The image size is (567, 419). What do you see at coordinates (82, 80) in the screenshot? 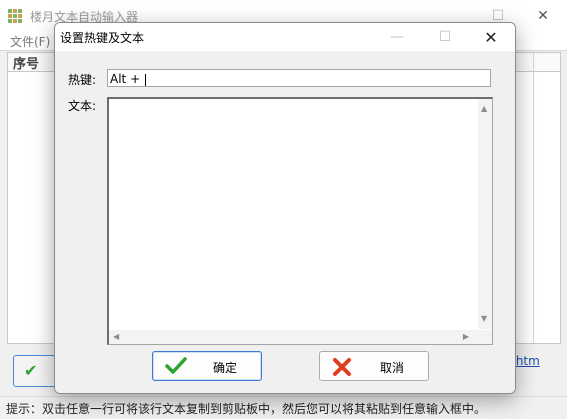
I see `hotkey-label: 热键:` at bounding box center [82, 80].